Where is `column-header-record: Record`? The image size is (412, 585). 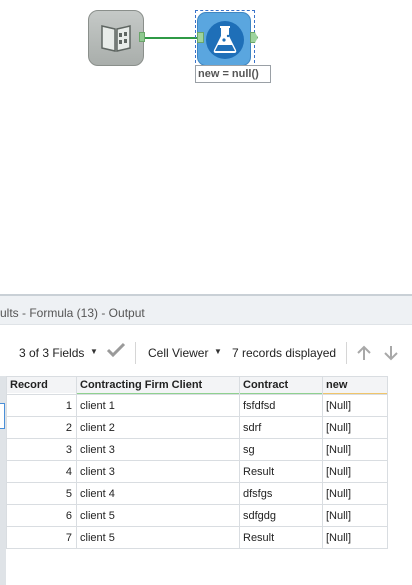 column-header-record: Record is located at coordinates (41, 385).